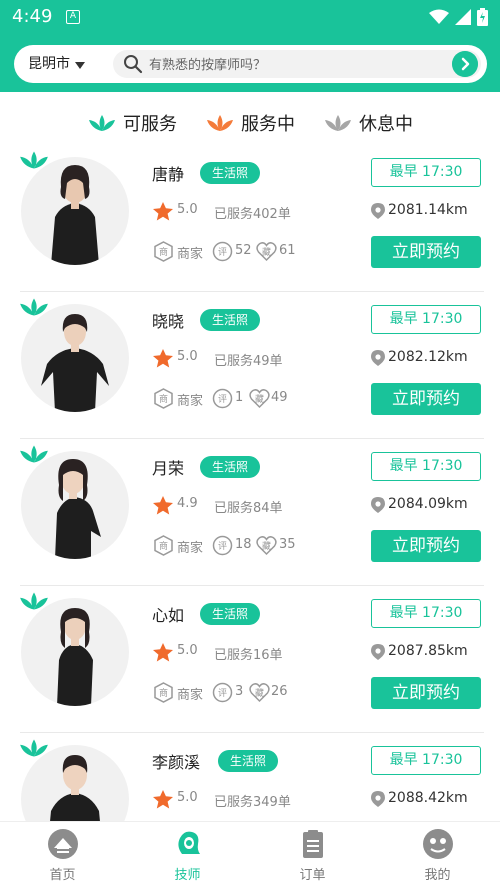 The image size is (500, 888). Describe the element at coordinates (312, 844) in the screenshot. I see `order-icon` at that location.